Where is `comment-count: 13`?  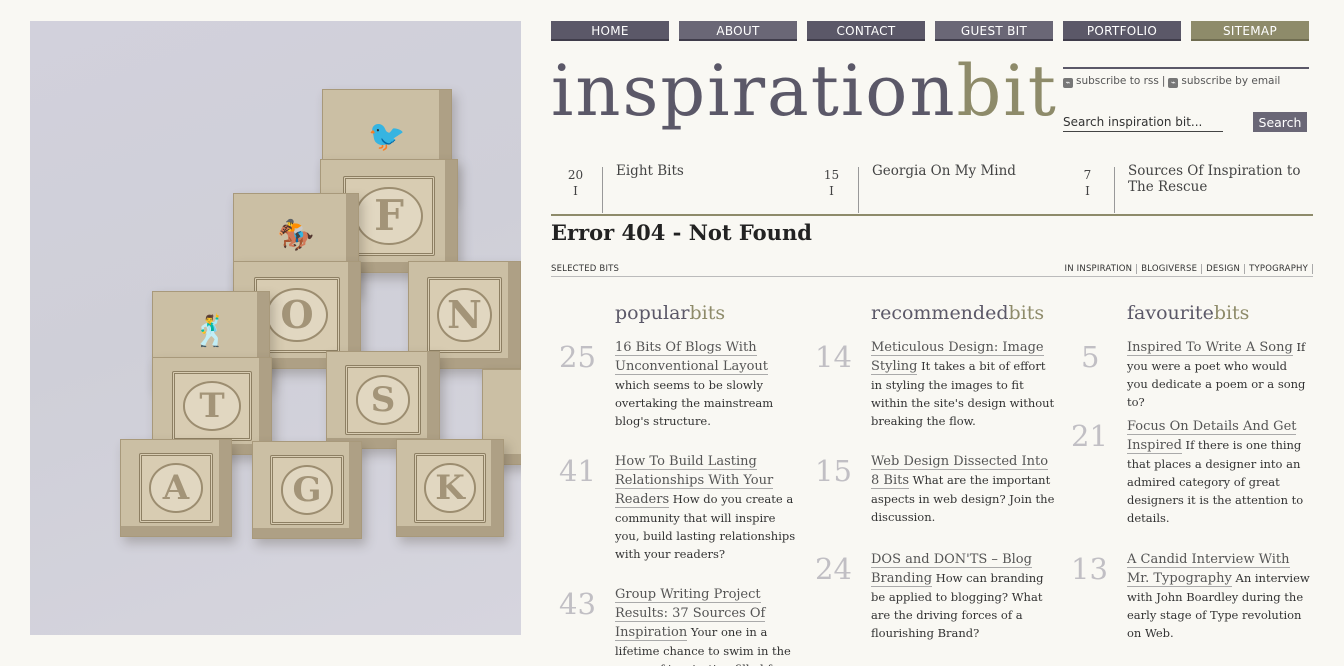 comment-count: 13 is located at coordinates (1089, 569).